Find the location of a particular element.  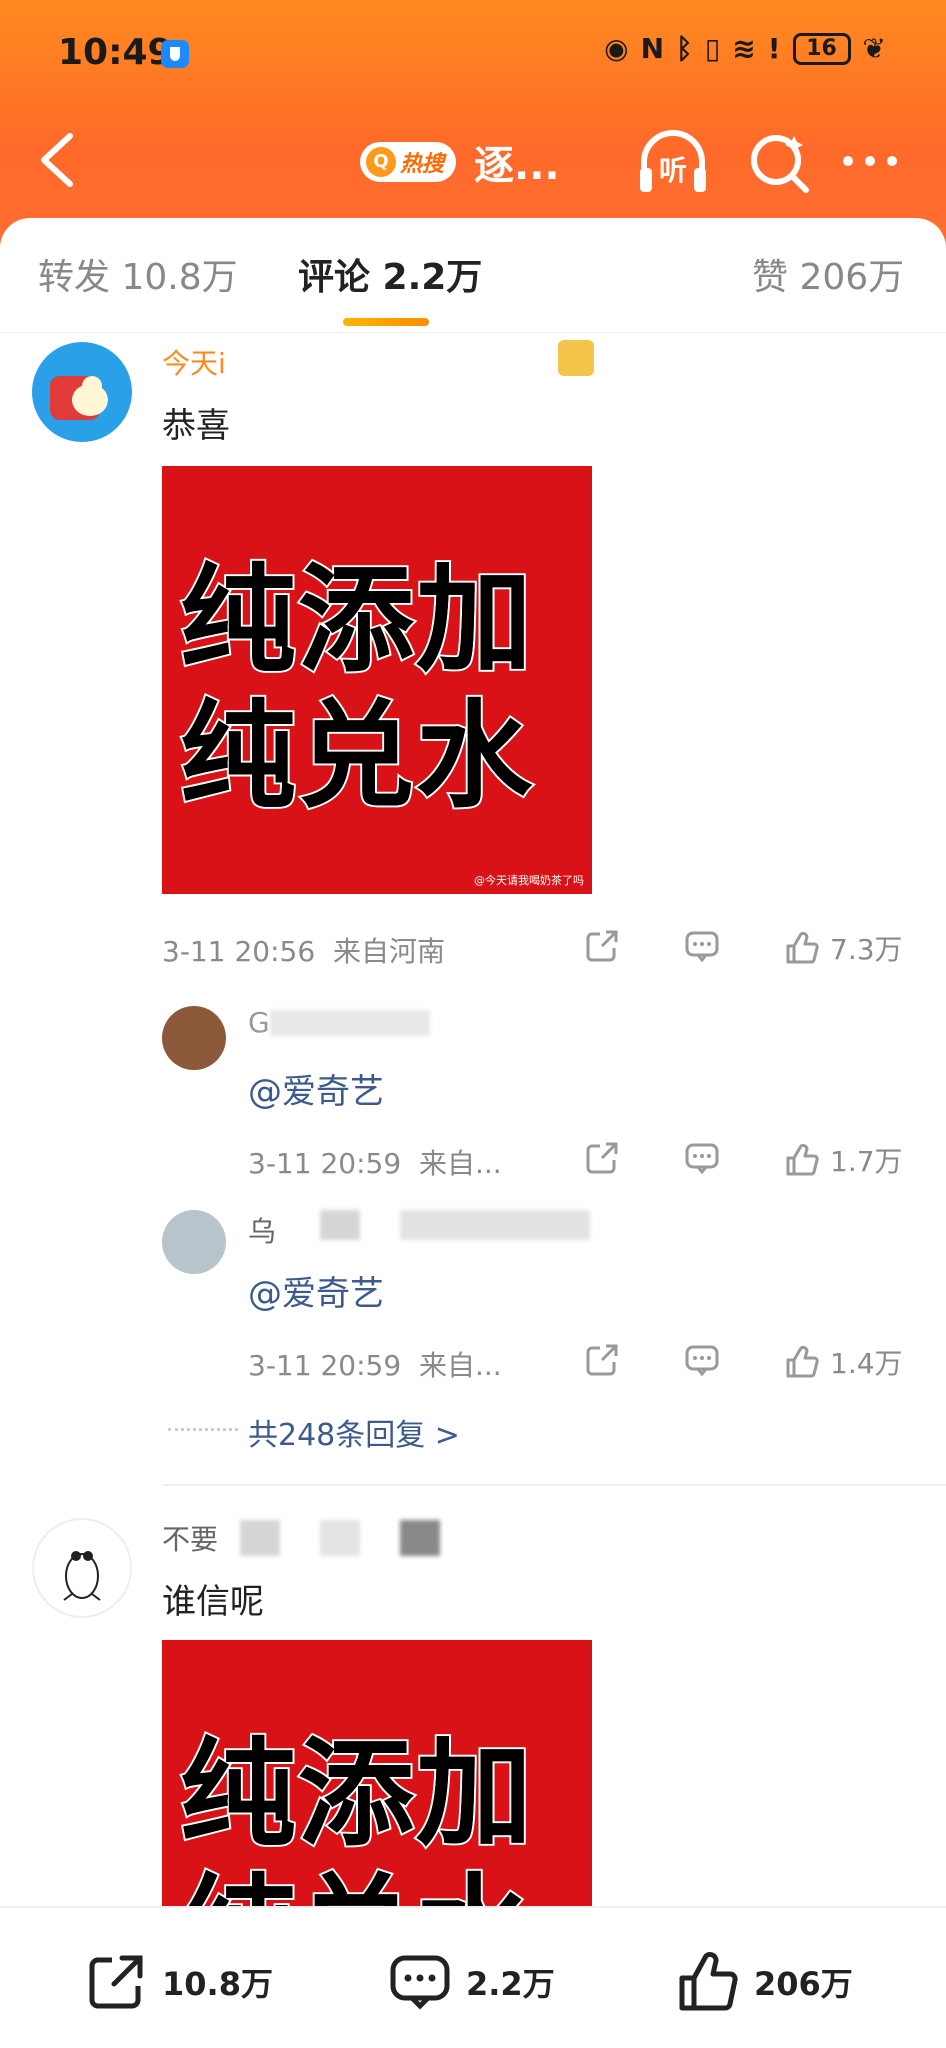

tab-likes: 赞 206万 is located at coordinates (828, 274).